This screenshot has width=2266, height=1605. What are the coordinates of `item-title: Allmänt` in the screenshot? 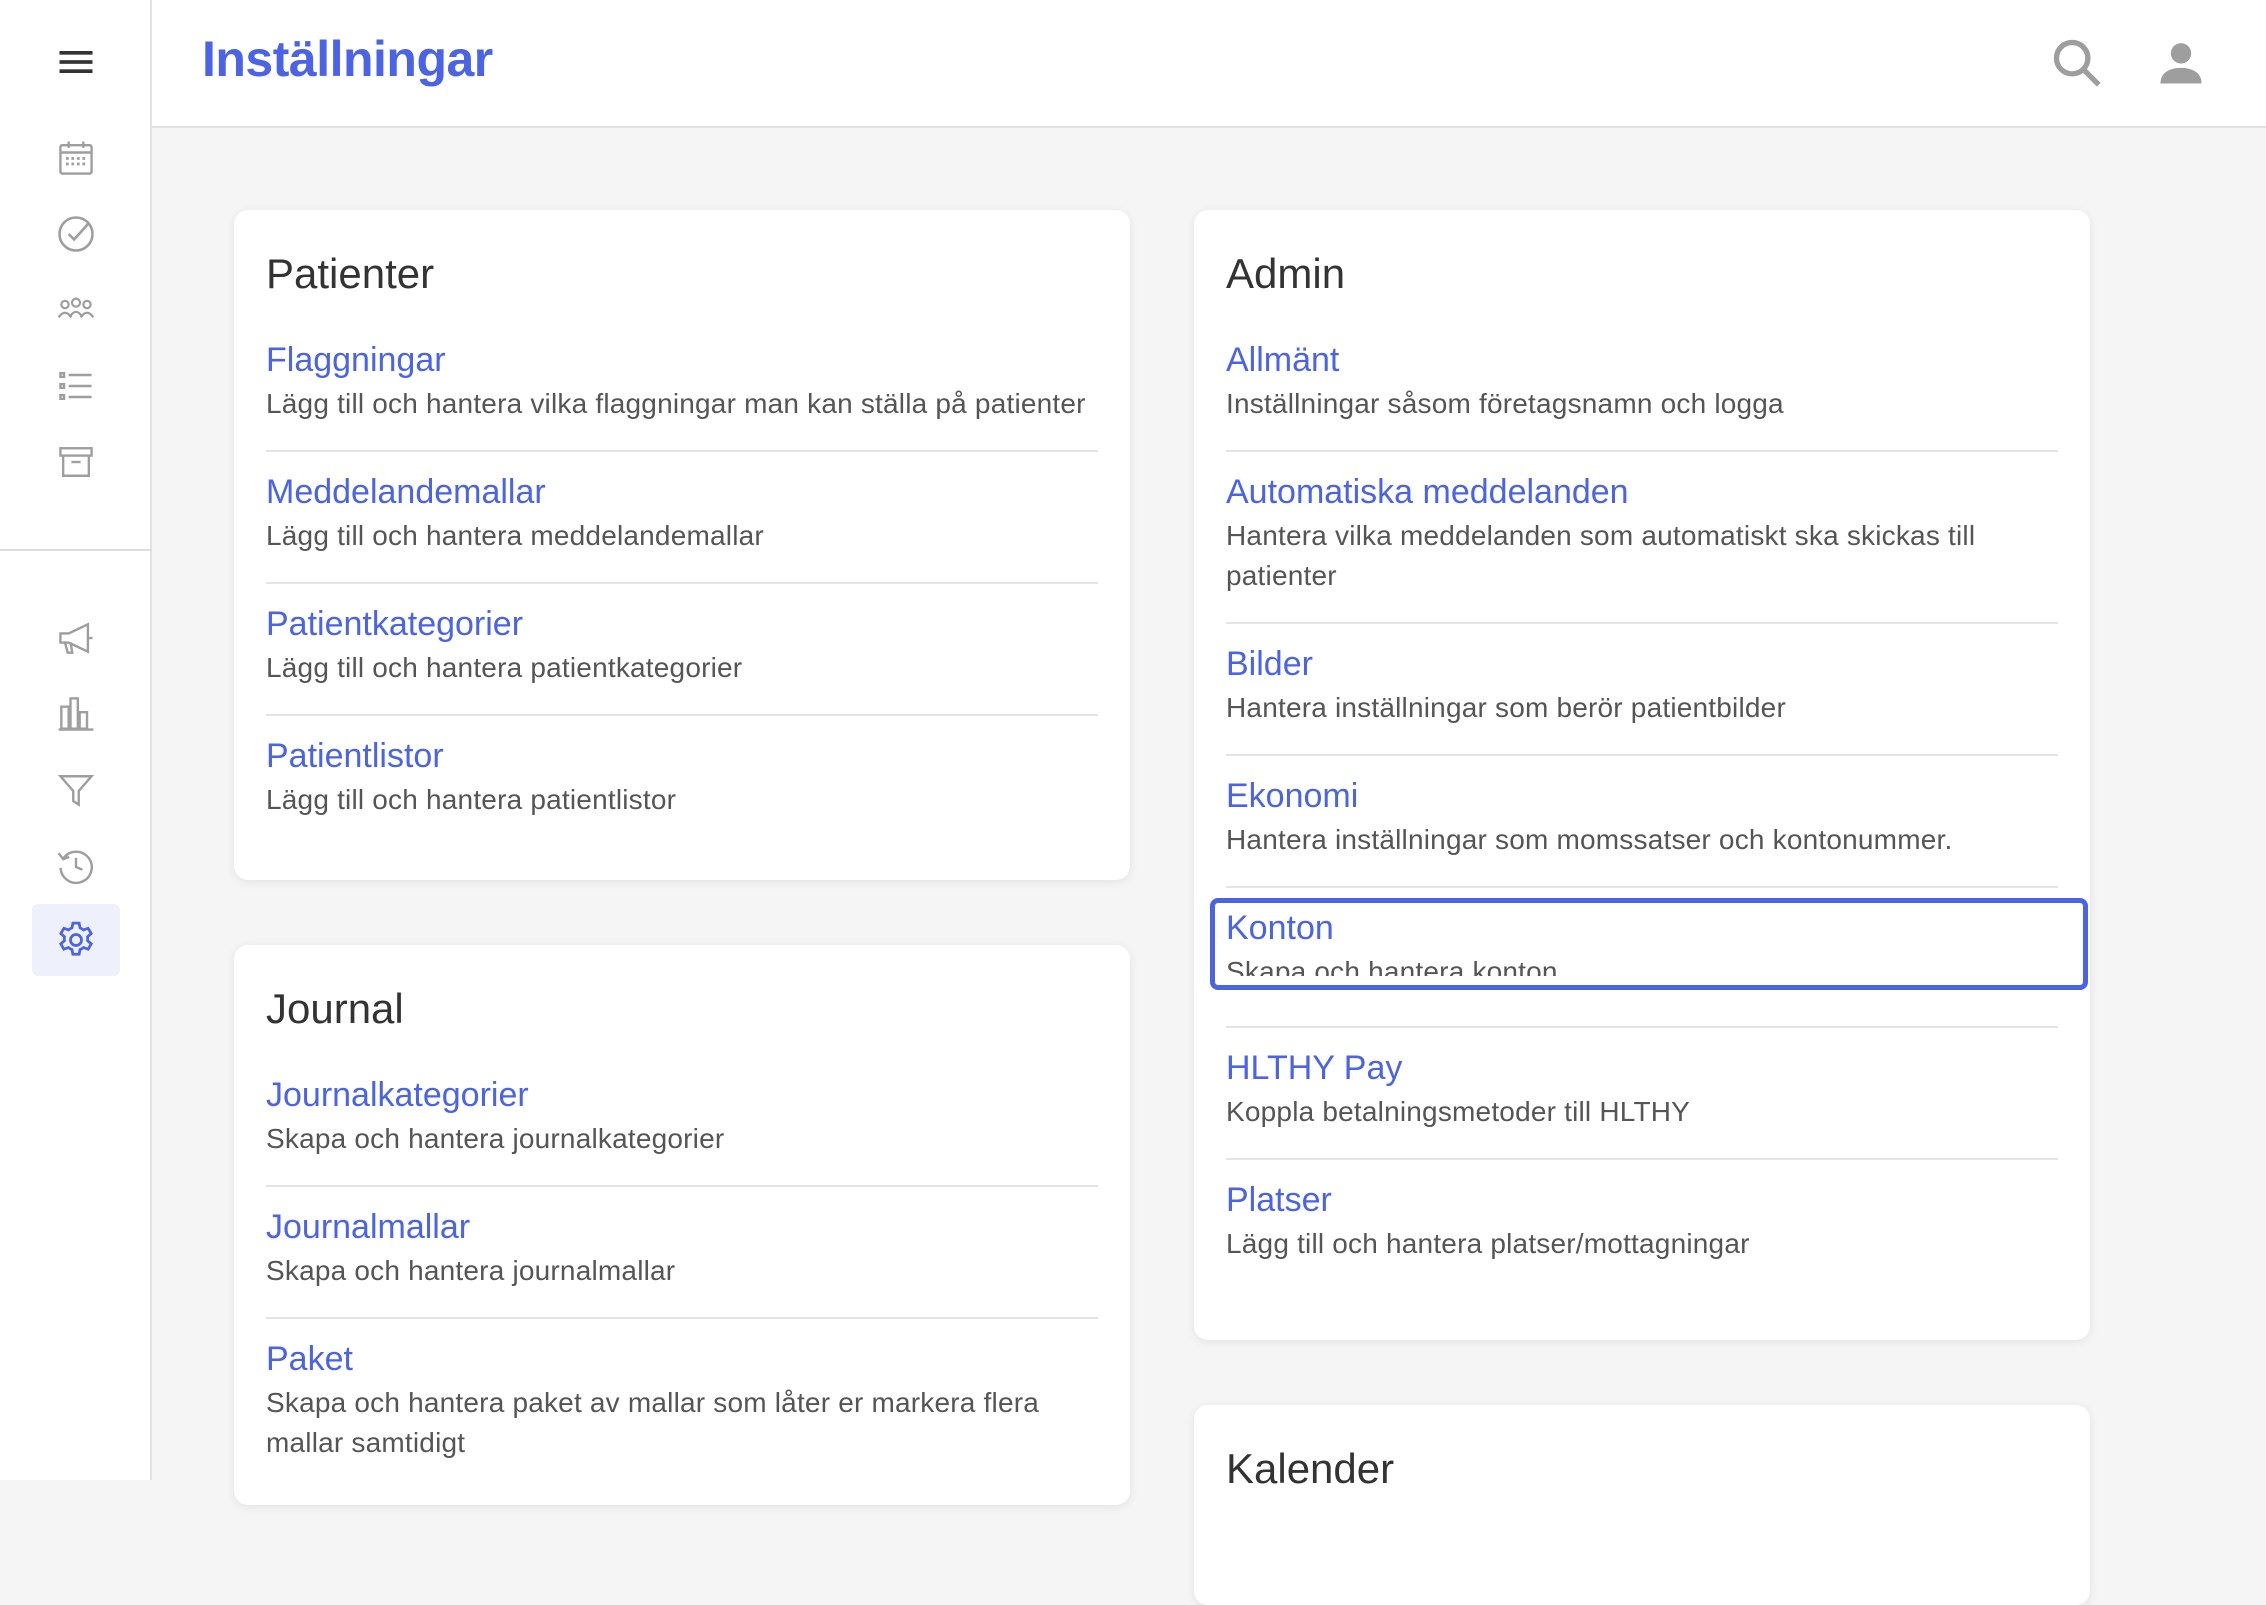 It's located at (1642, 360).